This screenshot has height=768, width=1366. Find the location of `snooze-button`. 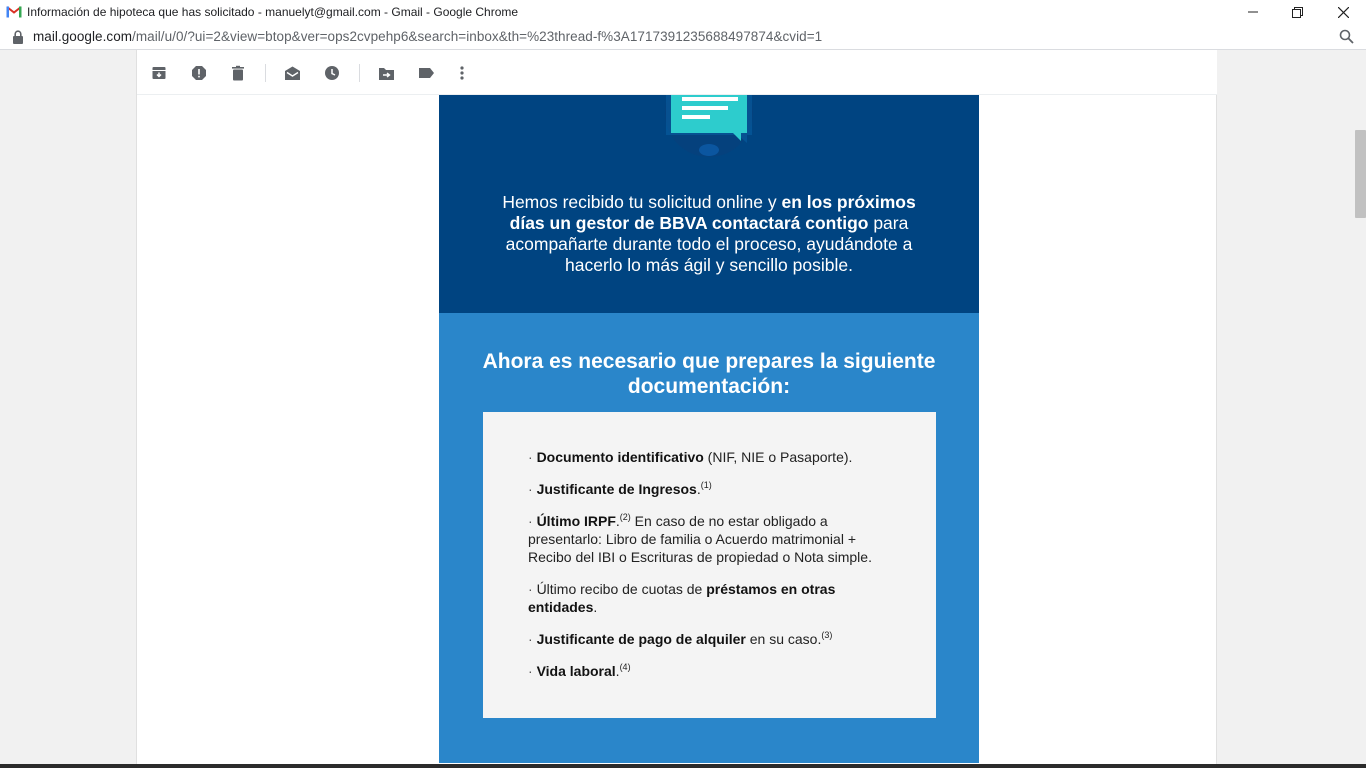

snooze-button is located at coordinates (332, 73).